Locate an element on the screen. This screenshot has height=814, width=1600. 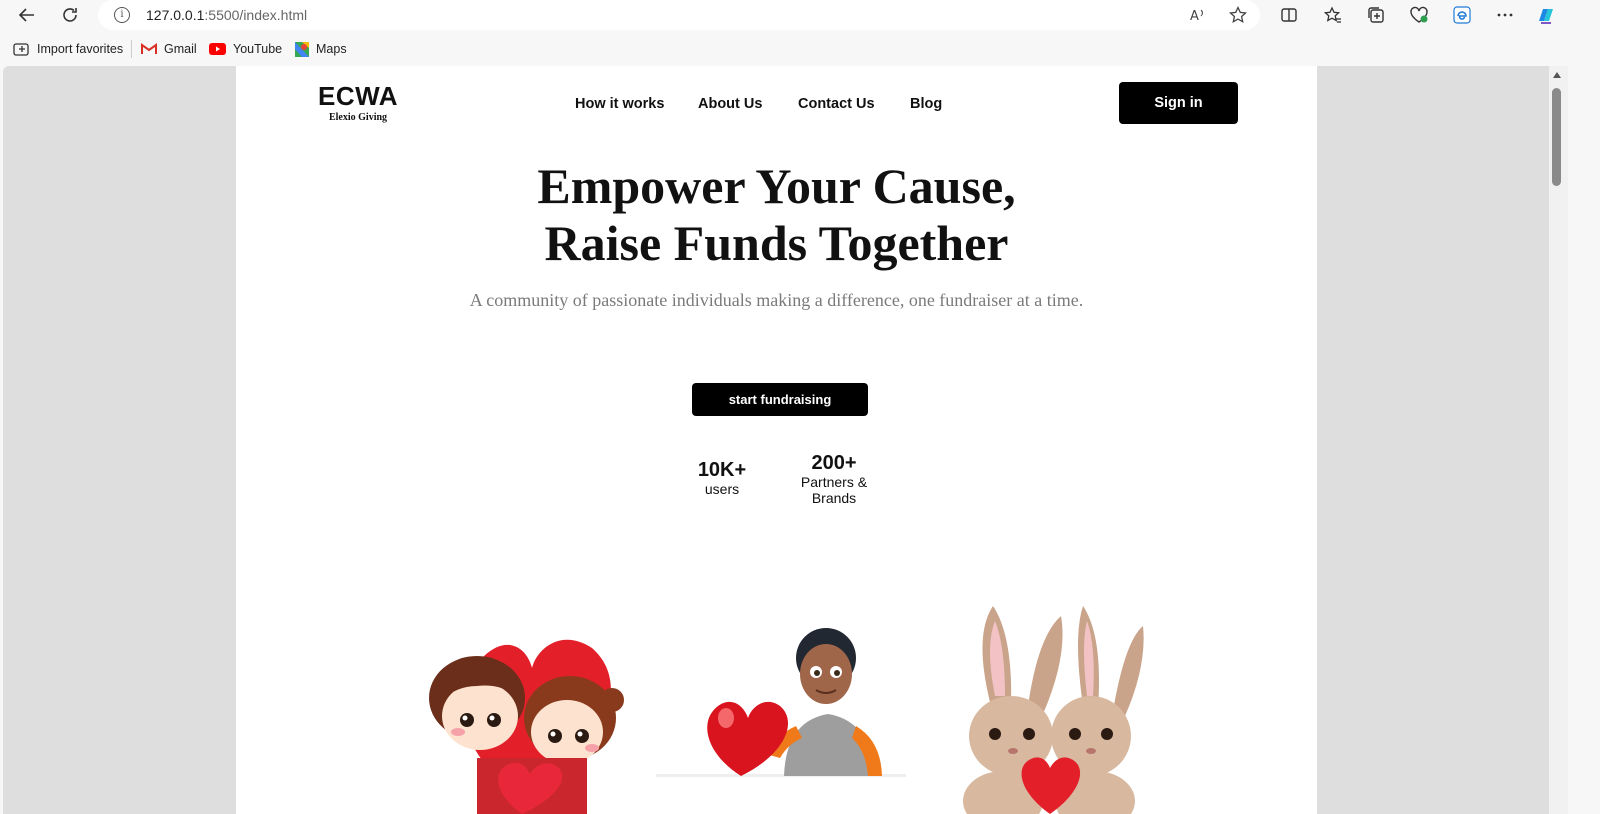
read-aloud-icon: A is located at coordinates (1198, 15).